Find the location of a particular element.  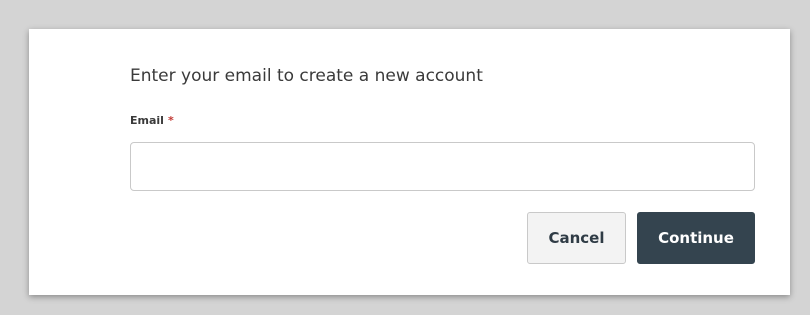

continue-button: Continue is located at coordinates (696, 238).